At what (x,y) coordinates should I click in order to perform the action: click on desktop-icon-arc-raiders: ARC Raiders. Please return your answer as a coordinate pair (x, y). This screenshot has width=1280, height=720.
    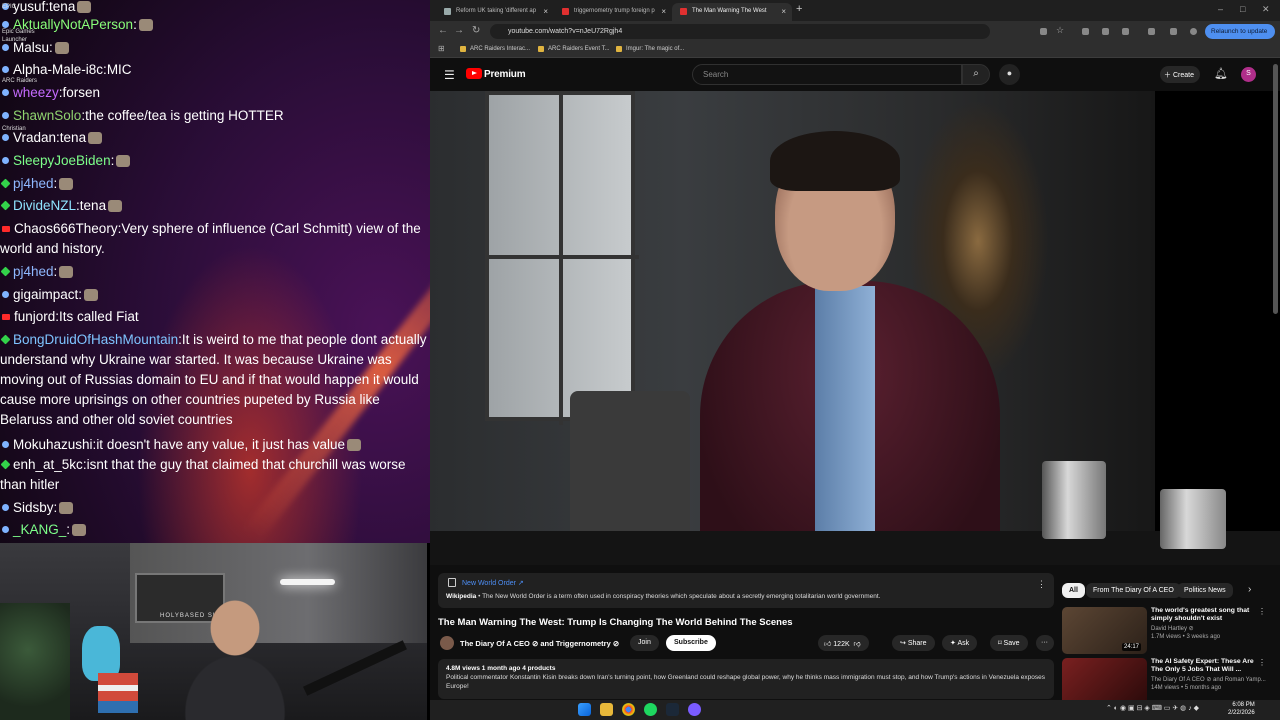
    Looking at the image, I should click on (19, 81).